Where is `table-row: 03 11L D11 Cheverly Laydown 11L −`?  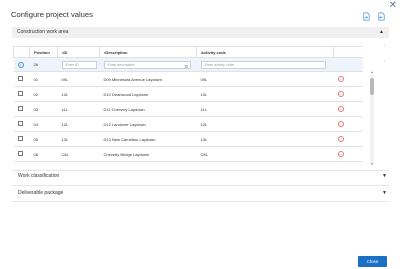
table-row: 03 11L D11 Cheverly Laydown 11L − is located at coordinates (188, 109).